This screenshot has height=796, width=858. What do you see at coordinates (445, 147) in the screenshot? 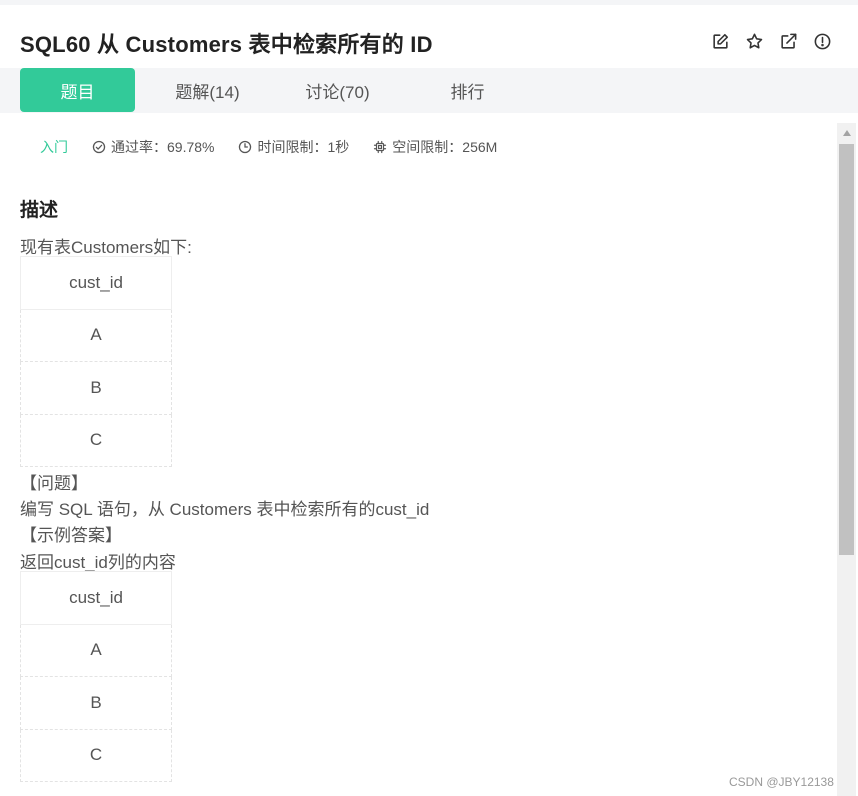
I see `space-limit-text: 空间限制：256M` at bounding box center [445, 147].